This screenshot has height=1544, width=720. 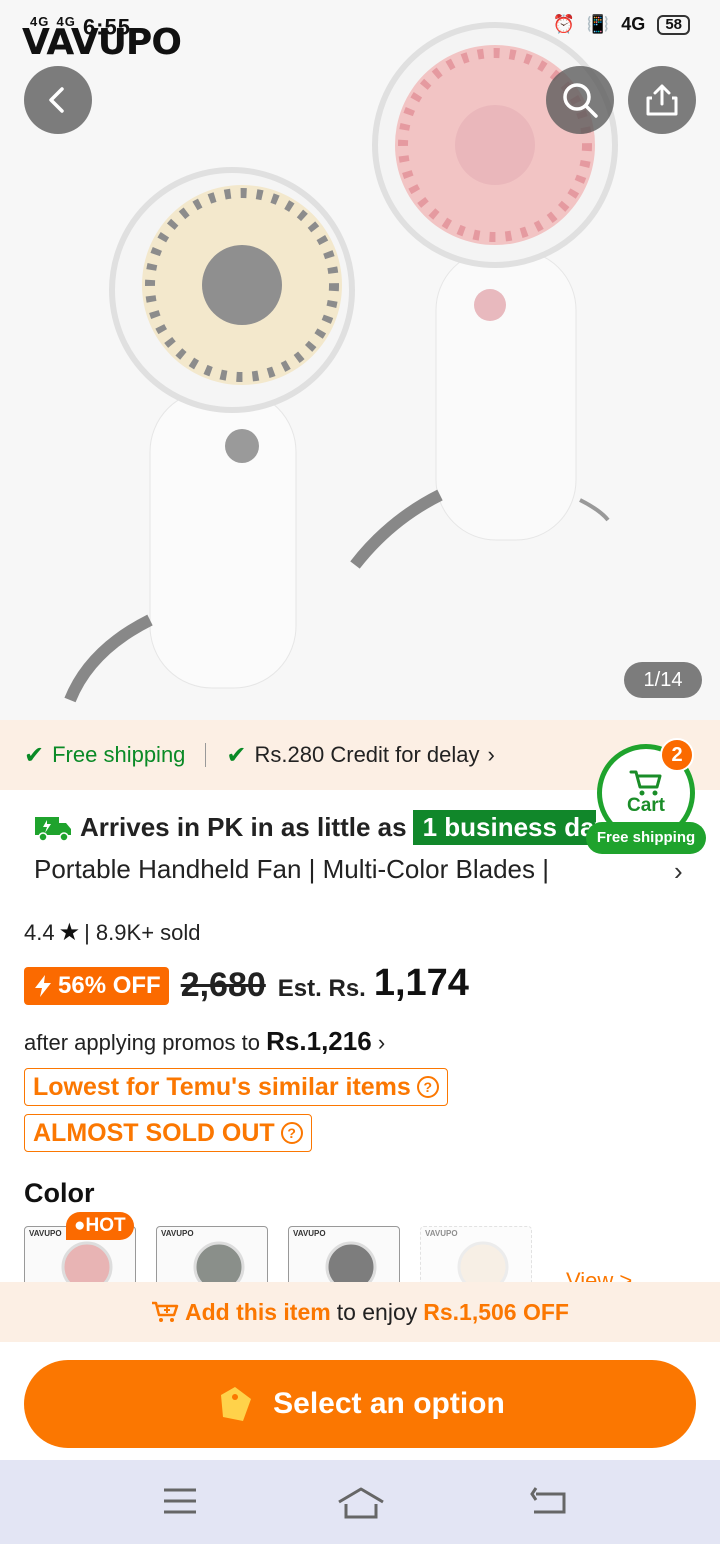 I want to click on status-right: ⏰ 📳 4G 58, so click(x=621, y=24).